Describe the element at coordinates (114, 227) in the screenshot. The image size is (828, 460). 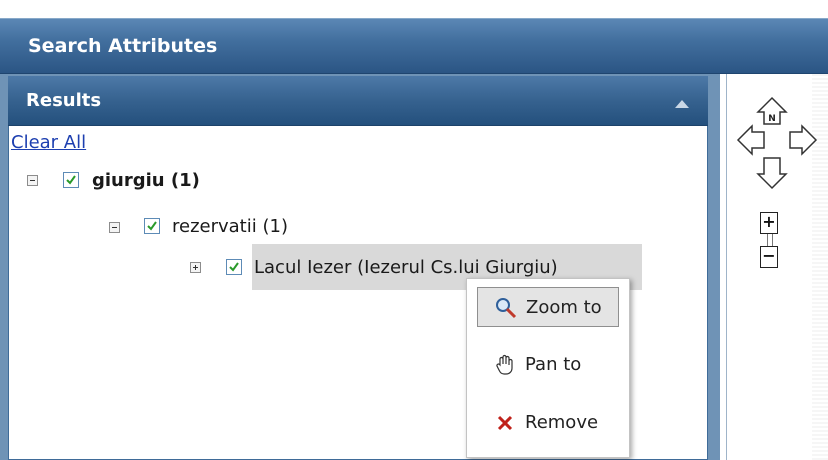
I see `collapse-toggle-rezervatii` at that location.